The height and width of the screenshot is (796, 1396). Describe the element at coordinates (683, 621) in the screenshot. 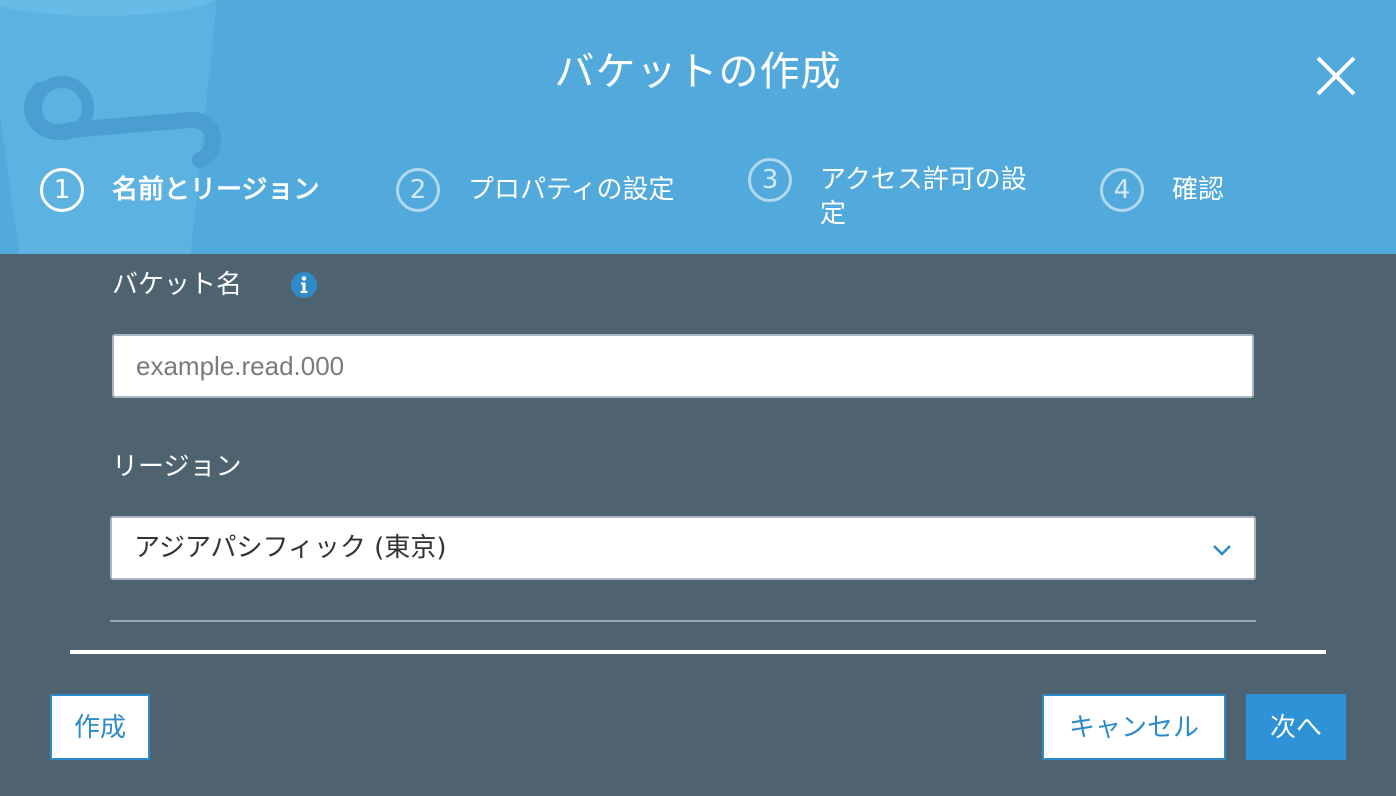

I see `form-divider` at that location.